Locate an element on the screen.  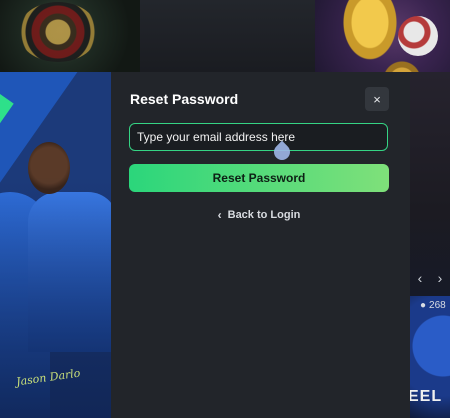
player-count: ● 268 is located at coordinates (433, 305).